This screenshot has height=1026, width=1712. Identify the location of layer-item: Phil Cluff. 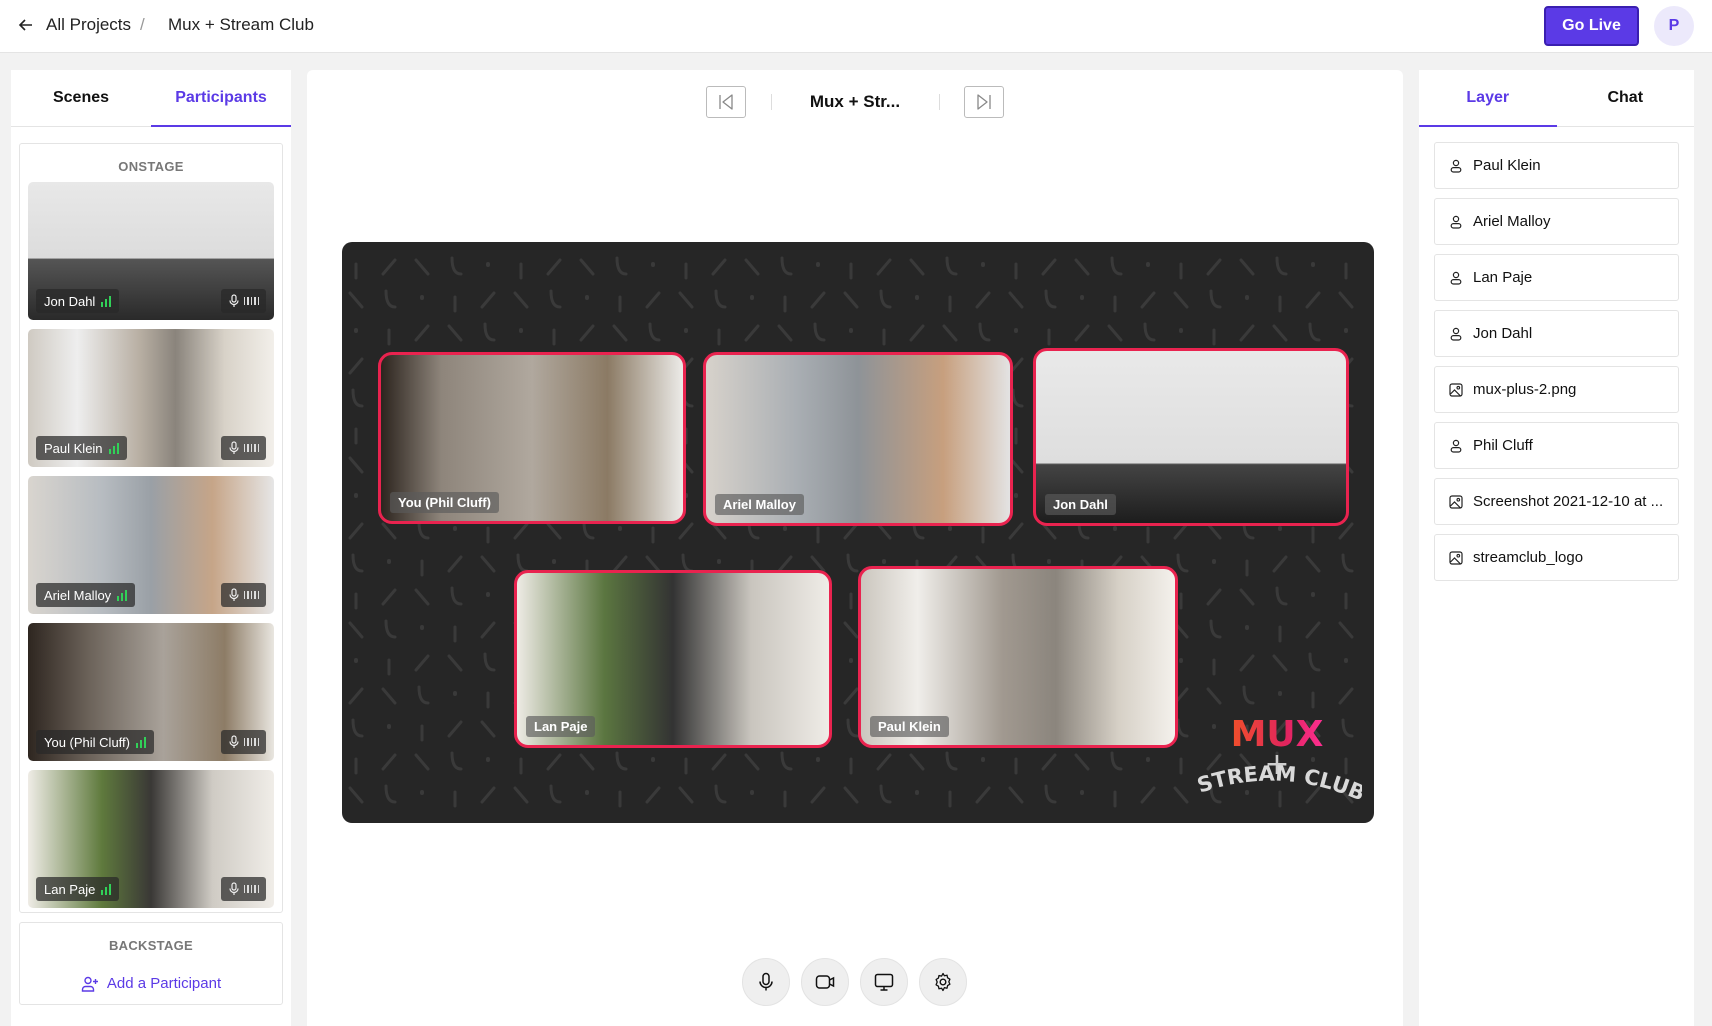
(1556, 445).